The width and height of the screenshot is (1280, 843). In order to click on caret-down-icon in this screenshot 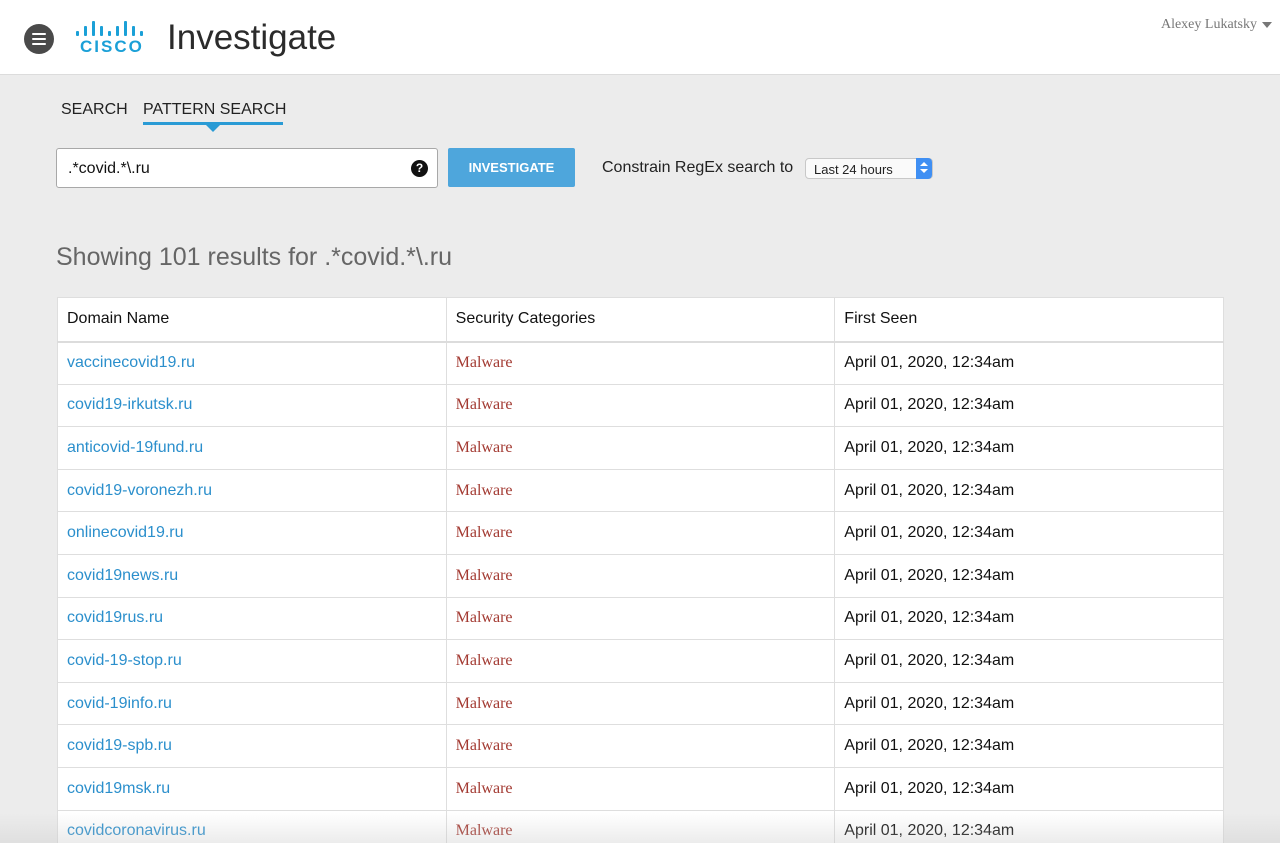, I will do `click(1267, 24)`.